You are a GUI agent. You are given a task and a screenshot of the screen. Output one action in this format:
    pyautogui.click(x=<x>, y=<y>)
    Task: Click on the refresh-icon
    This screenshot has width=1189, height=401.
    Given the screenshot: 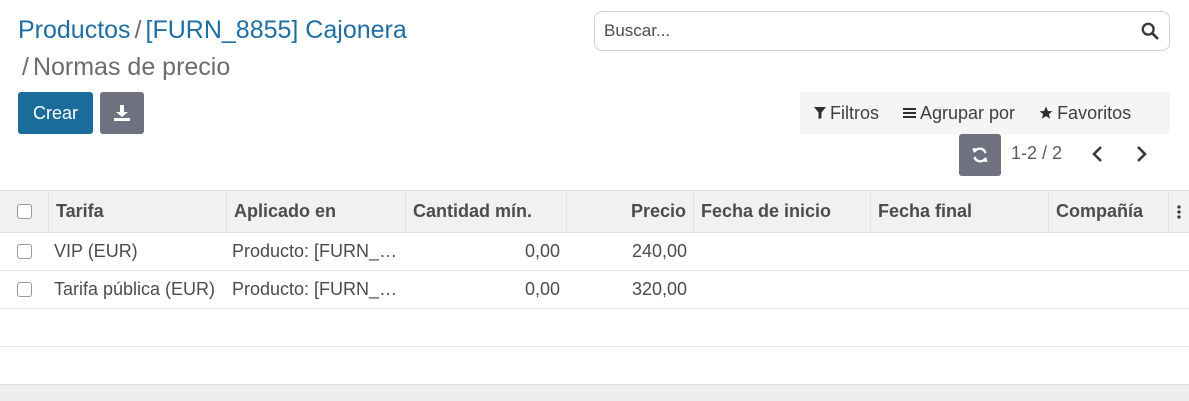 What is the action you would take?
    pyautogui.click(x=980, y=155)
    